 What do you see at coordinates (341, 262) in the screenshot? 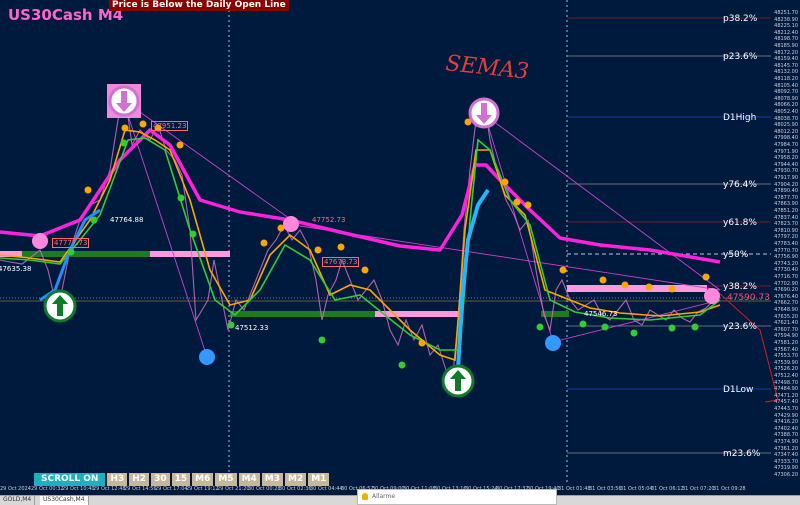
I see `price-label: 47673.73` at bounding box center [341, 262].